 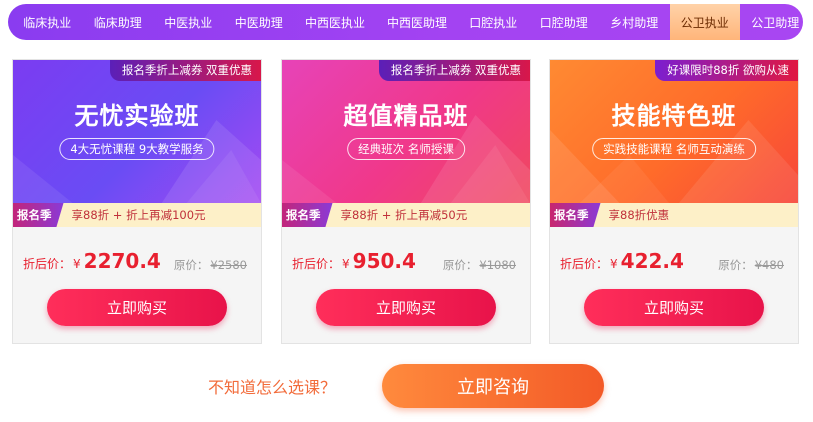 I want to click on tab-gongwei-zhuli: 公卫助理, so click(x=771, y=22).